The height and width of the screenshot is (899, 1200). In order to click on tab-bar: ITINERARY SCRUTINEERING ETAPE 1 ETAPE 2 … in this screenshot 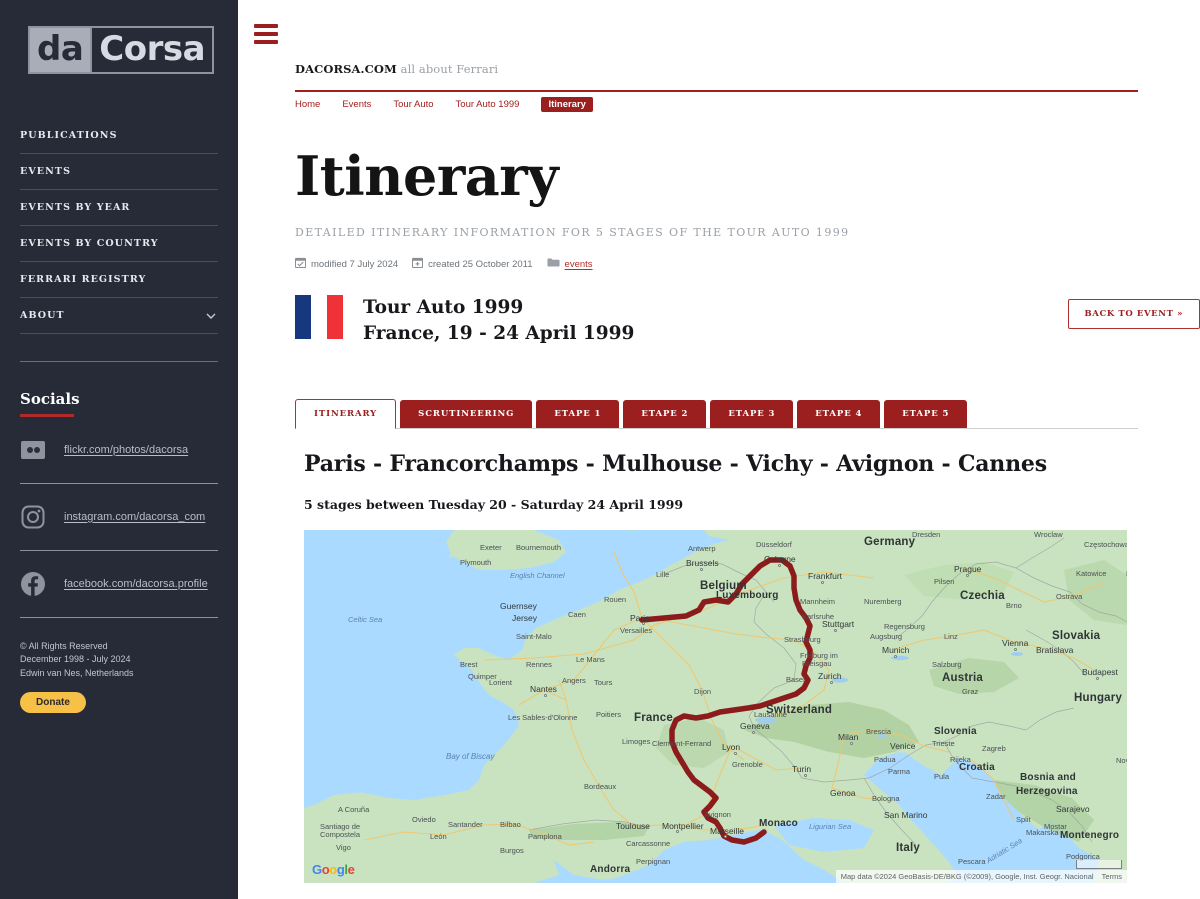, I will do `click(716, 414)`.